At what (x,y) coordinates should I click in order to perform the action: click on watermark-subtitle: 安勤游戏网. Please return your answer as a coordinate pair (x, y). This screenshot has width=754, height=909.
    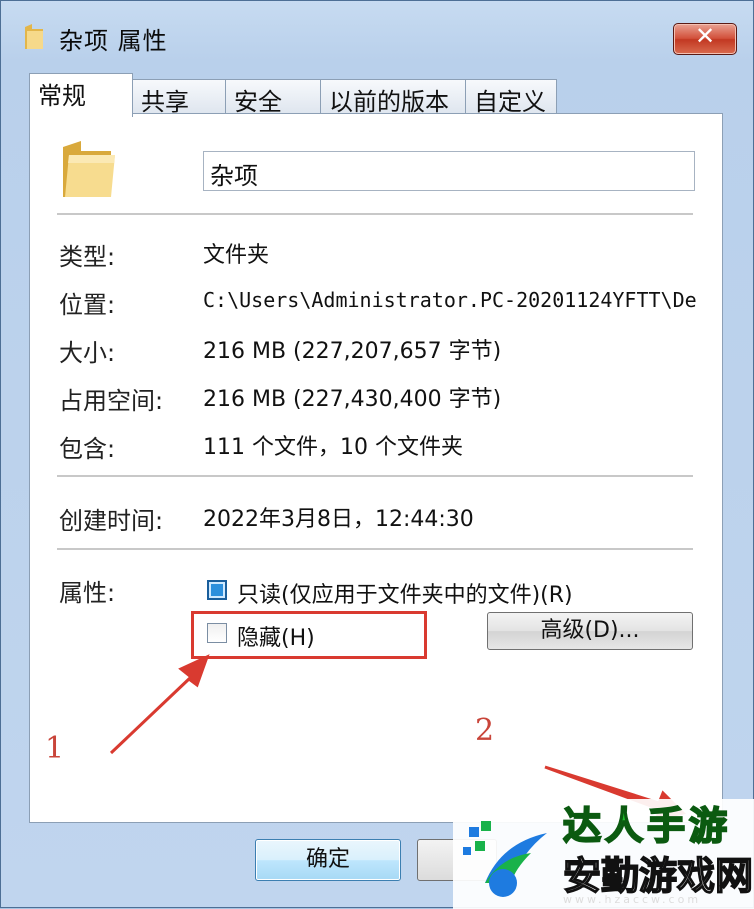
    Looking at the image, I should click on (658, 876).